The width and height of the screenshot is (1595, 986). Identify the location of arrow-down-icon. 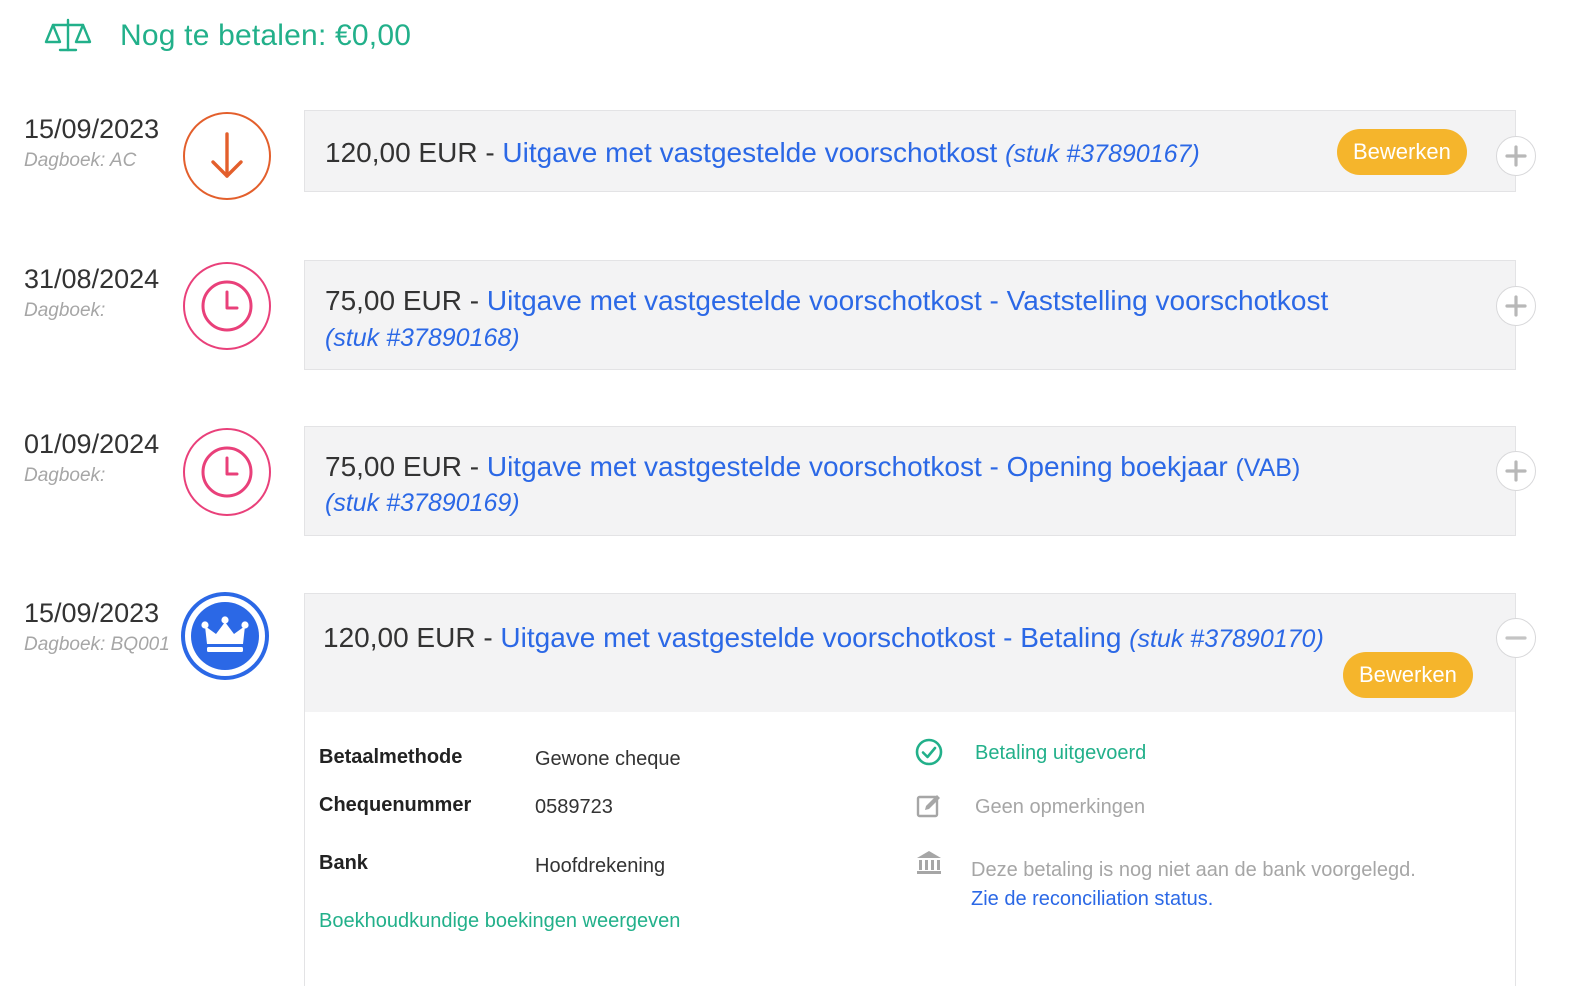
(227, 155).